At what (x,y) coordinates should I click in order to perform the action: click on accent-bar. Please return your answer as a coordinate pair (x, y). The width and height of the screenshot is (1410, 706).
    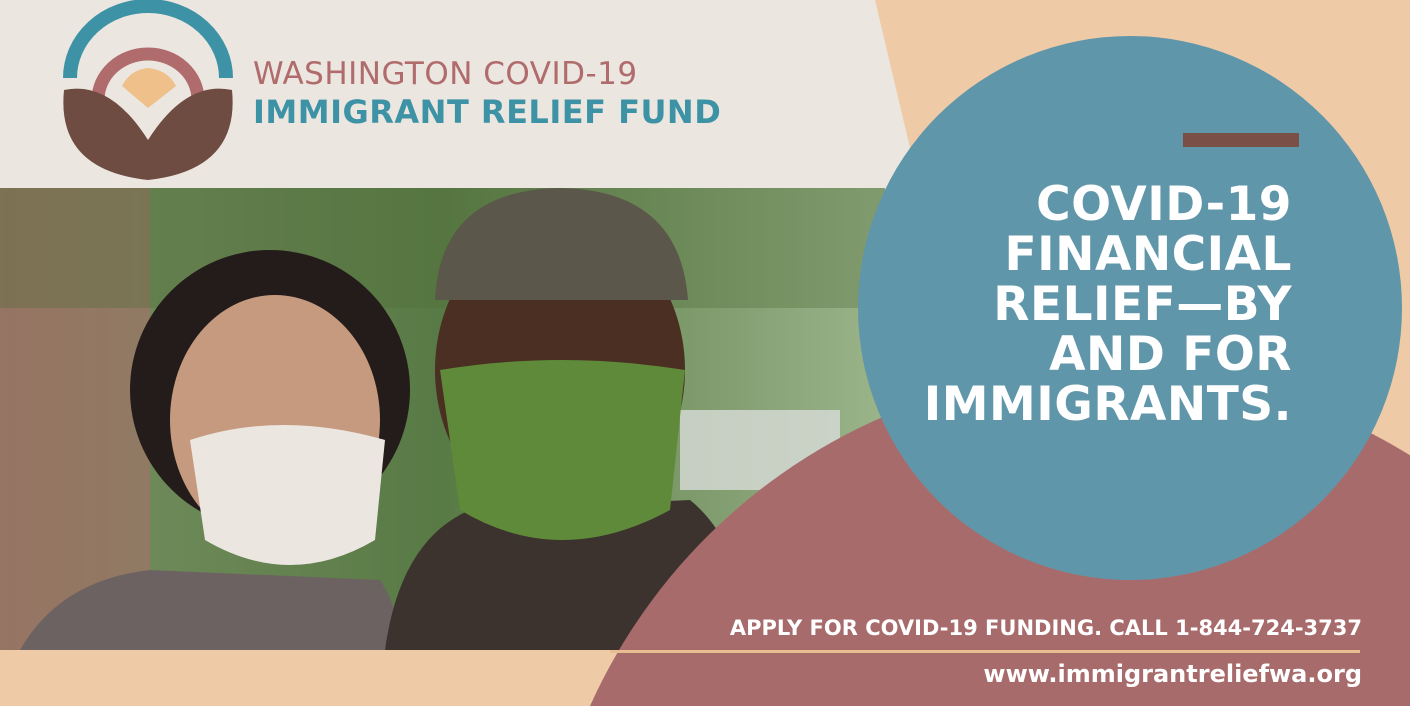
    Looking at the image, I should click on (1241, 140).